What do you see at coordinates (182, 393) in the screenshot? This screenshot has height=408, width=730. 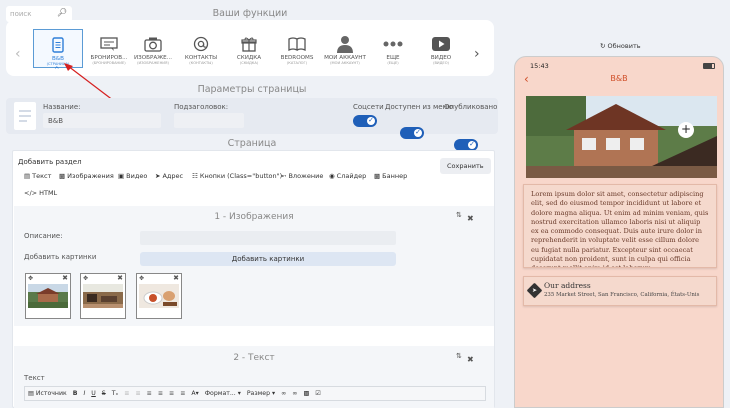 I see `justify-icon: ≡` at bounding box center [182, 393].